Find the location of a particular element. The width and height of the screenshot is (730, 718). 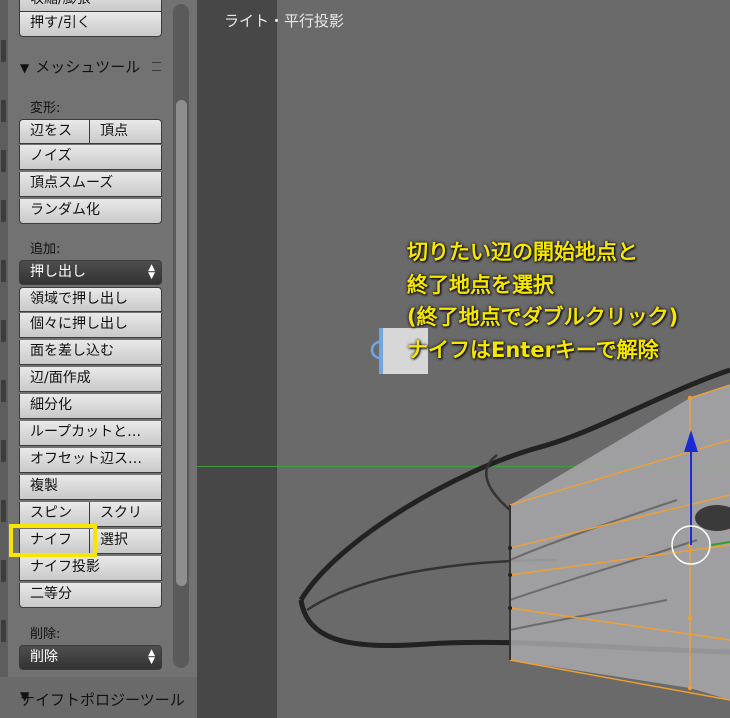

knife-cursor-edge is located at coordinates (381, 351).